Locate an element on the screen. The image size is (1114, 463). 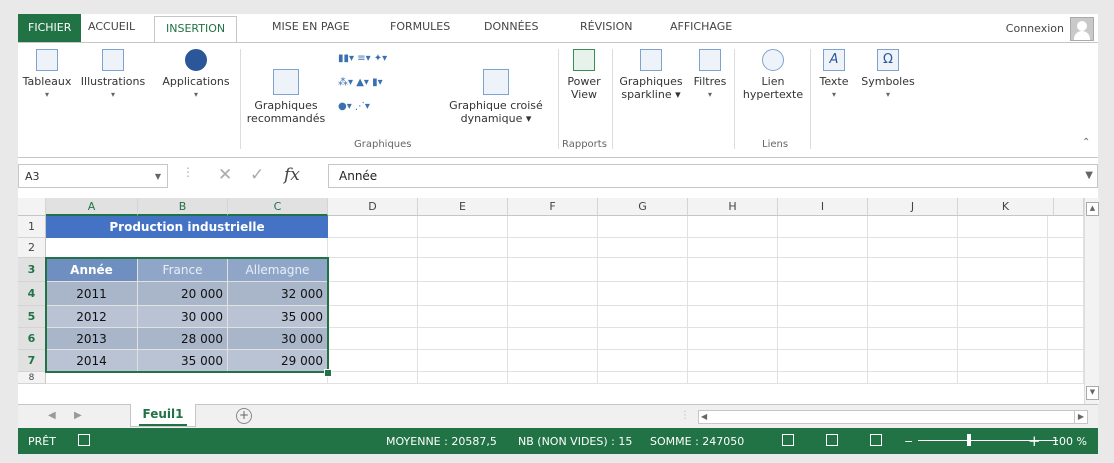
status-ready: PRÊT is located at coordinates (42, 441).